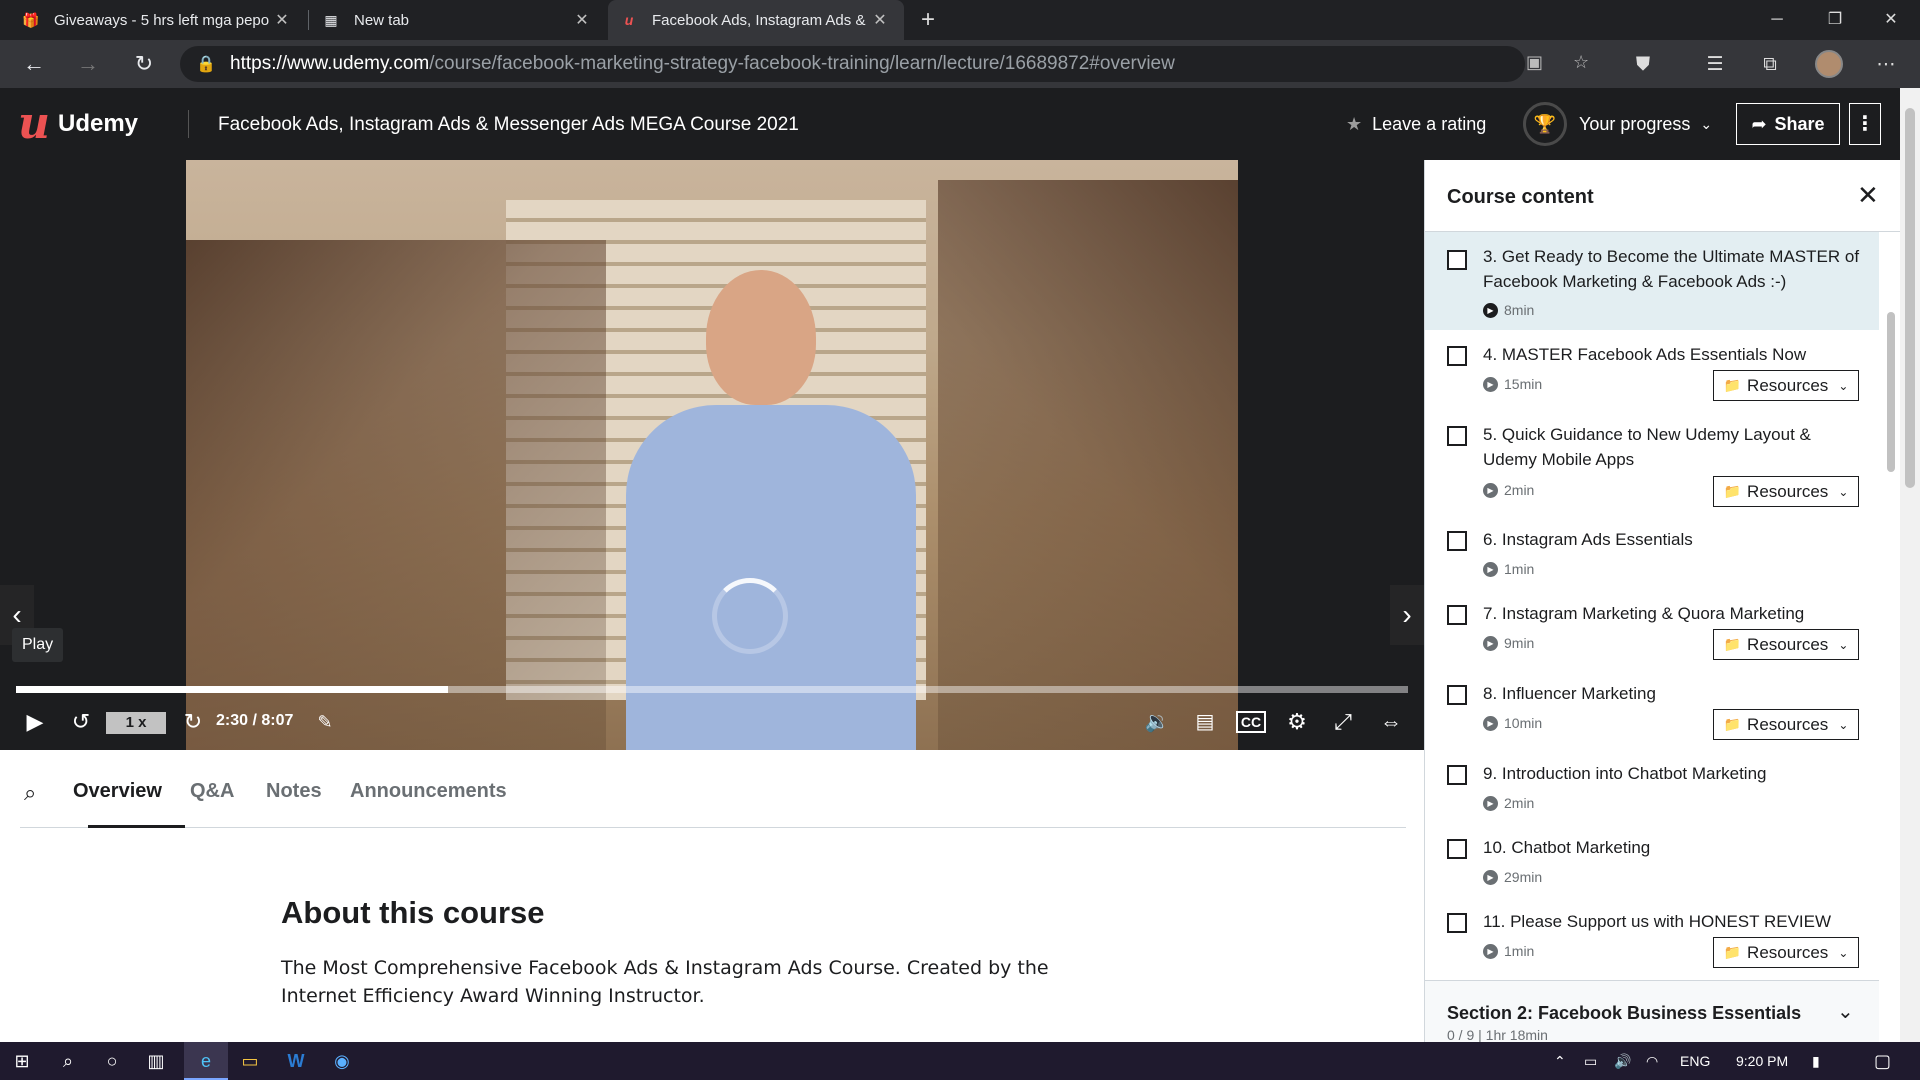 The width and height of the screenshot is (1920, 1080). What do you see at coordinates (629, 20) in the screenshot?
I see `udemy-icon: u` at bounding box center [629, 20].